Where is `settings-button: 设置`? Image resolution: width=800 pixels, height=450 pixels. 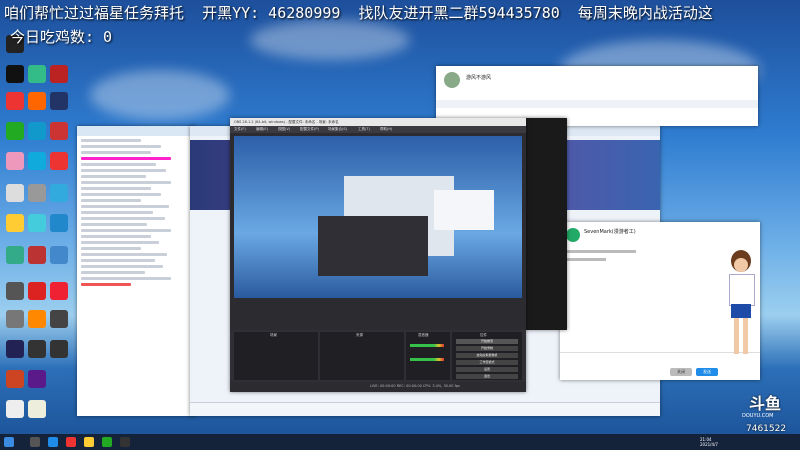
settings-button: 设置 is located at coordinates (487, 369).